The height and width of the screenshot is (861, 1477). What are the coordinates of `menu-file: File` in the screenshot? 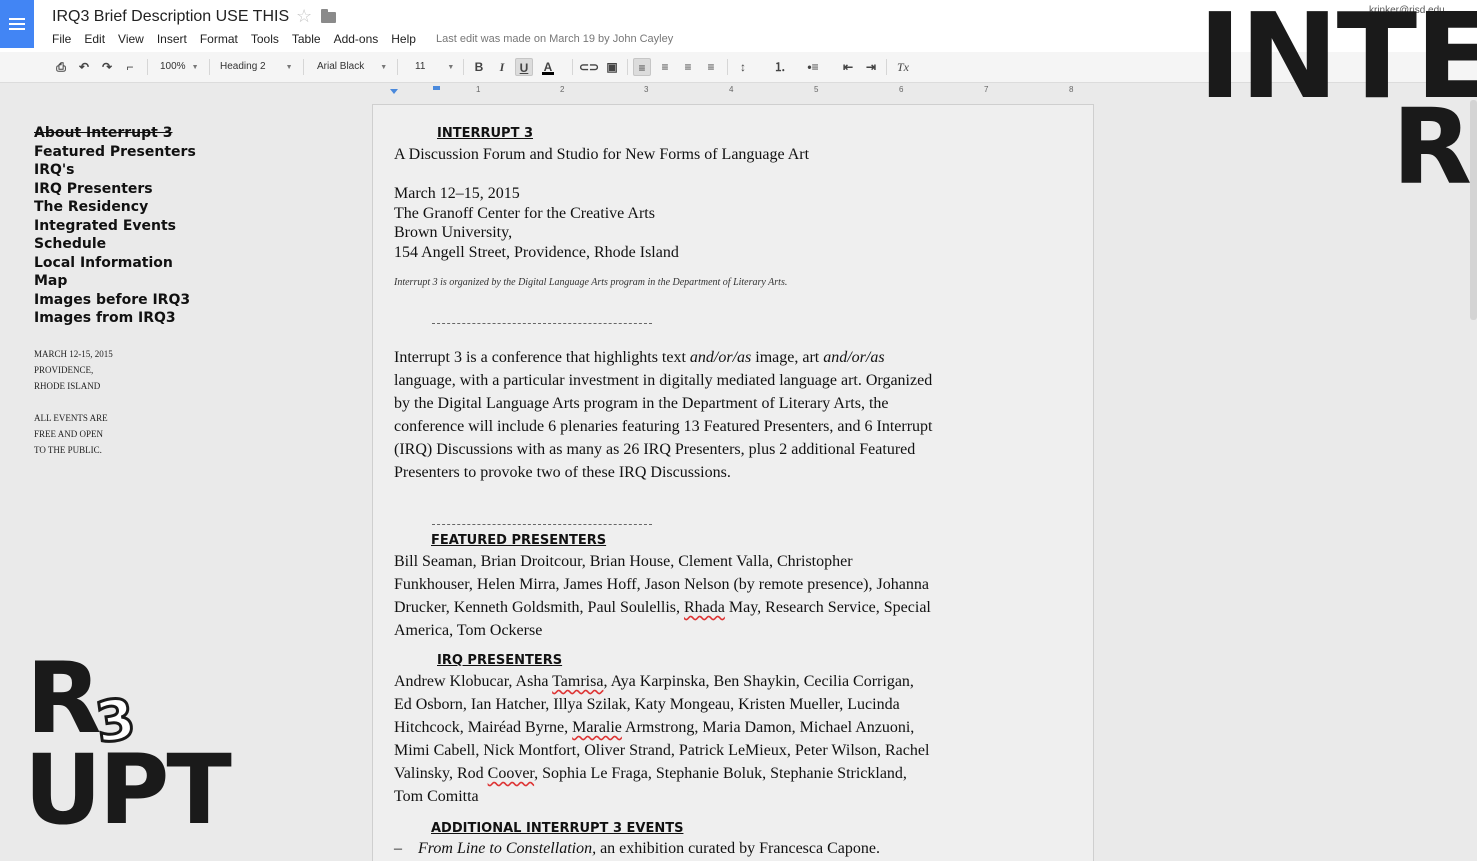 It's located at (61, 39).